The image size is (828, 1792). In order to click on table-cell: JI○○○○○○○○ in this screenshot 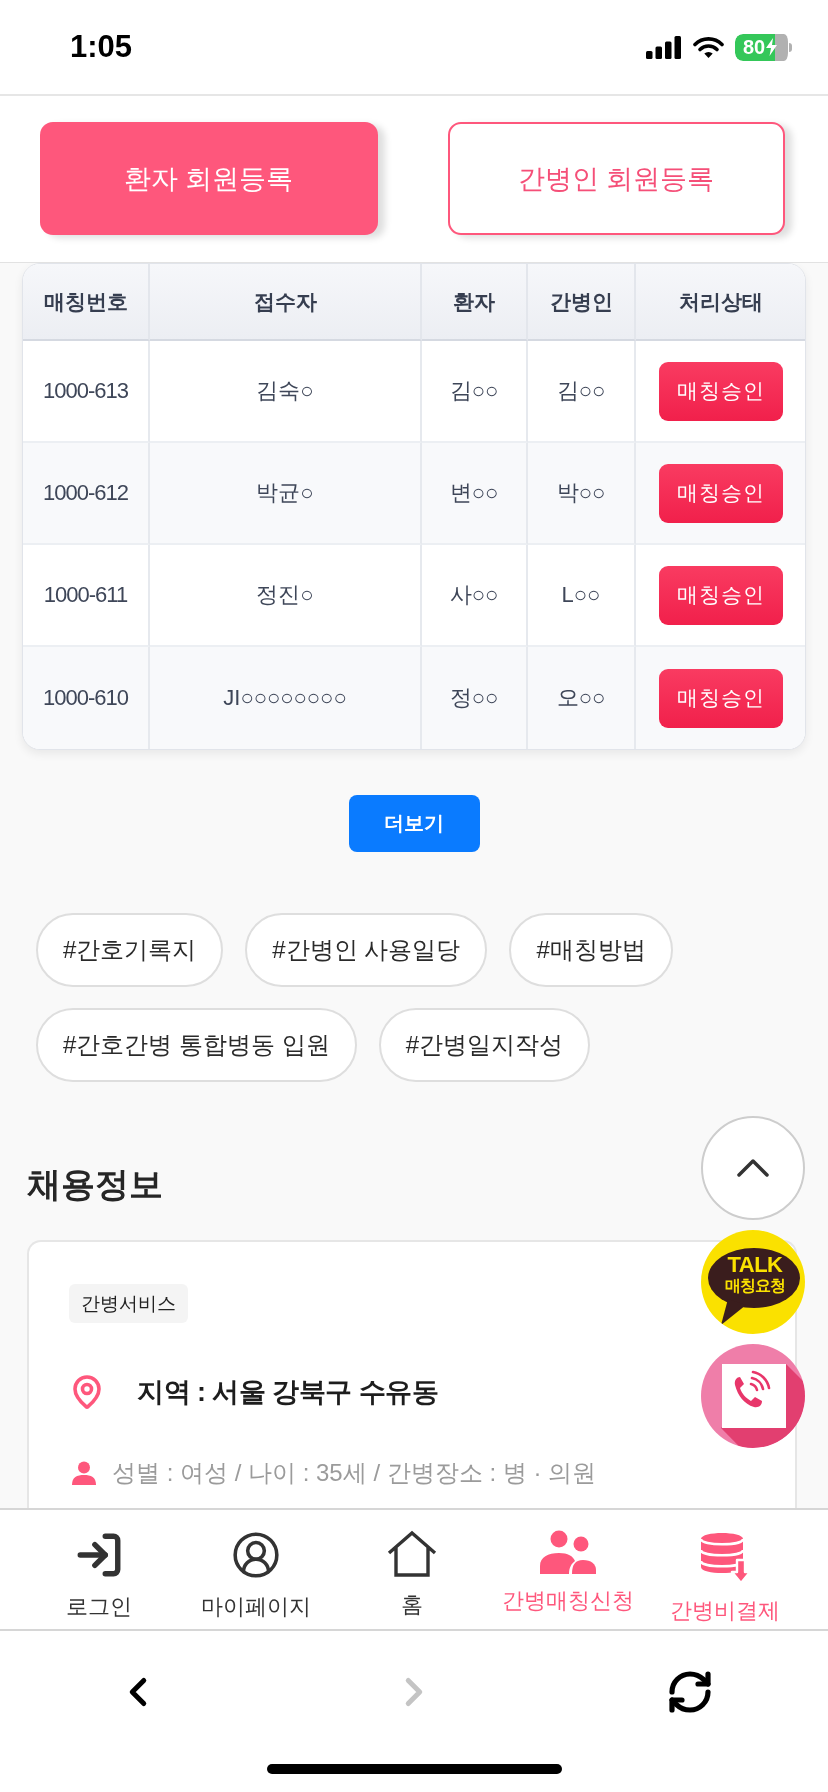, I will do `click(286, 698)`.